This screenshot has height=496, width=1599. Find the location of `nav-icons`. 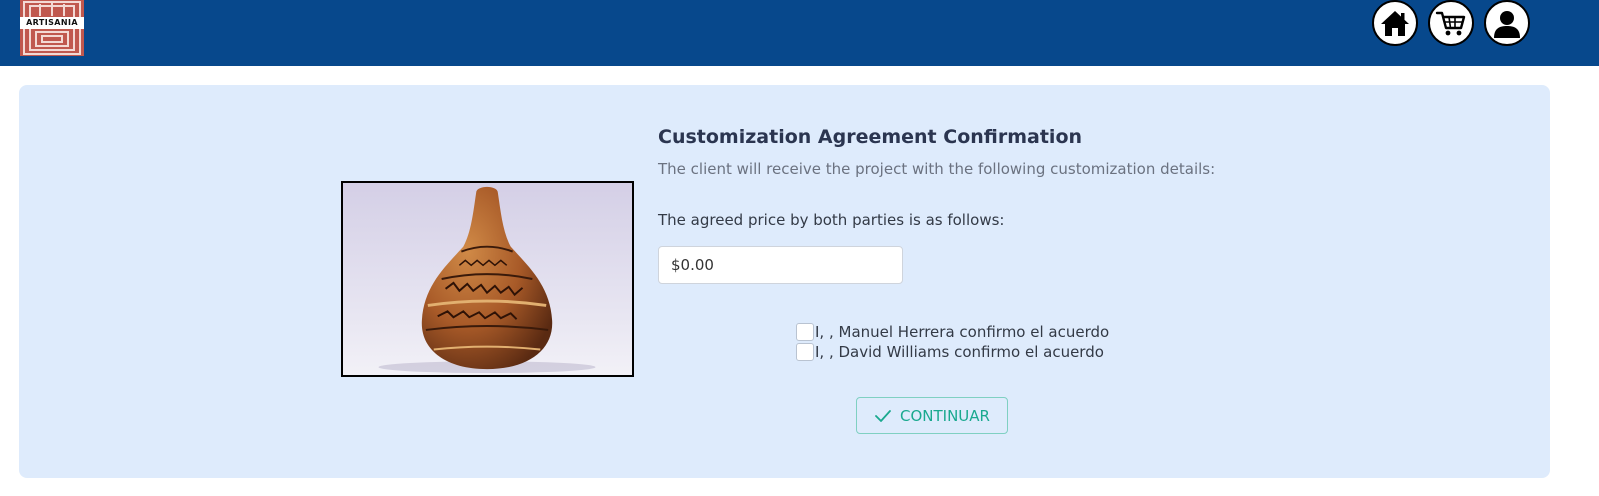

nav-icons is located at coordinates (1451, 25).